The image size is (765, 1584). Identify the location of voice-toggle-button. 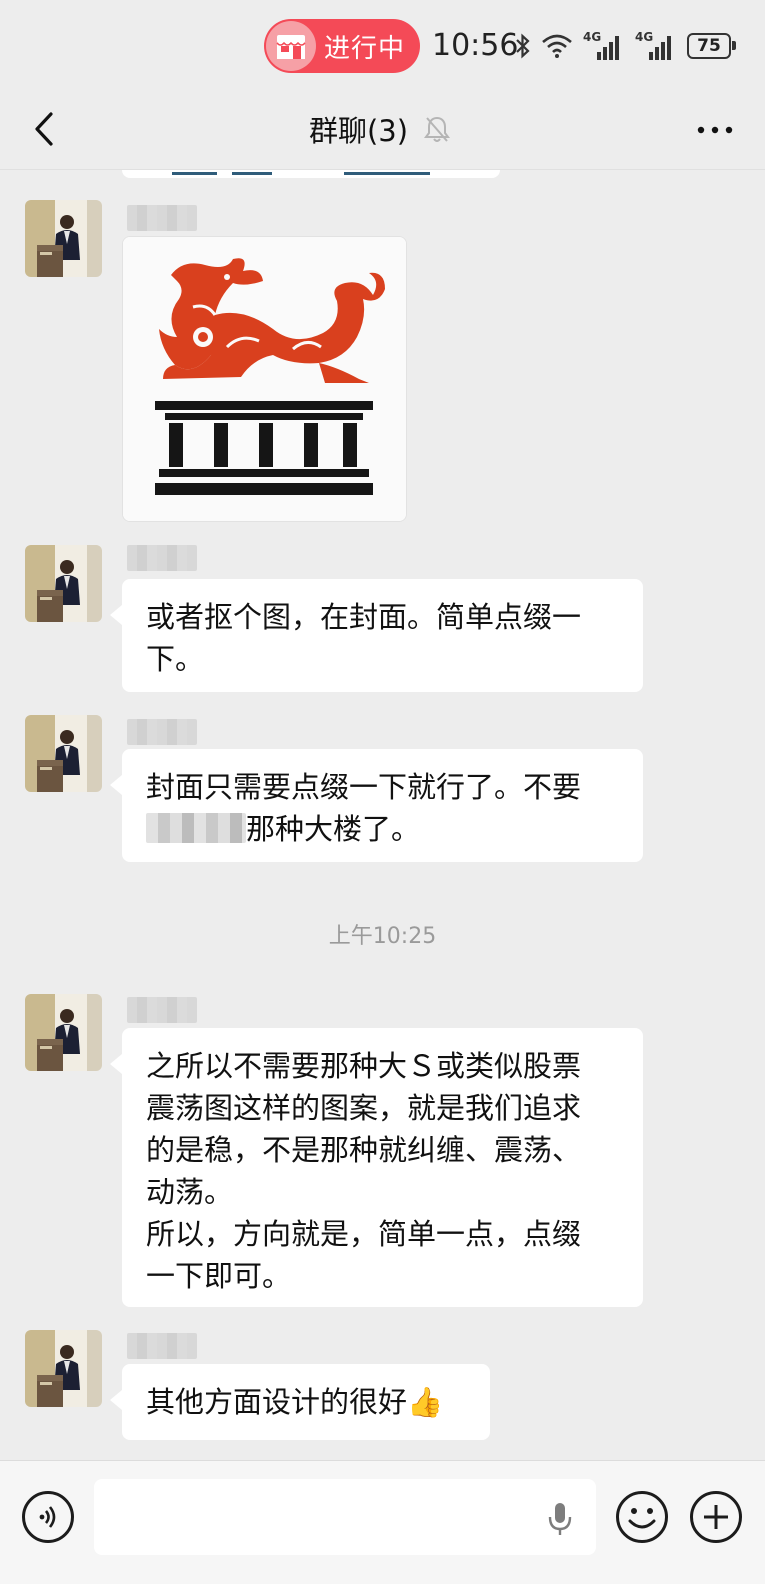
(48, 1517).